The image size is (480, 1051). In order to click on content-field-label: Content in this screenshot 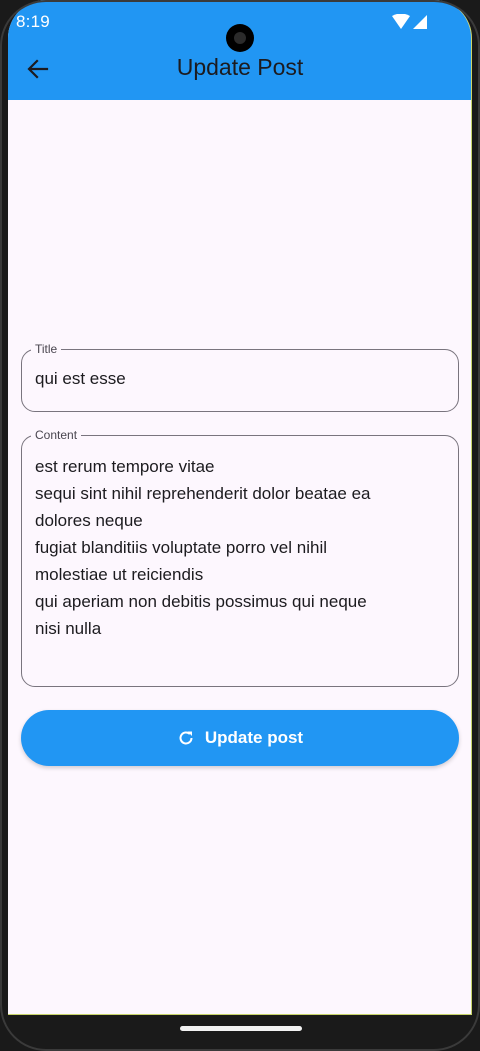, I will do `click(56, 435)`.